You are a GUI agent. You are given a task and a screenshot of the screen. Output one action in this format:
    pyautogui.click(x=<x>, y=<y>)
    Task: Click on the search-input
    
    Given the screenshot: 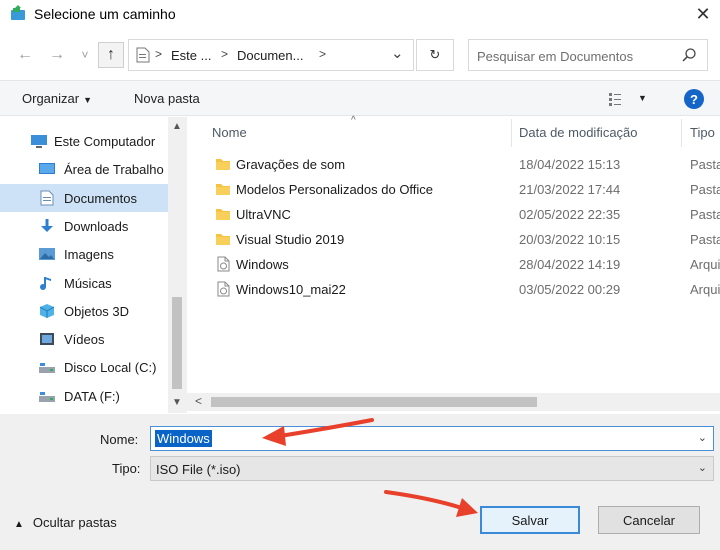 What is the action you would take?
    pyautogui.click(x=577, y=56)
    